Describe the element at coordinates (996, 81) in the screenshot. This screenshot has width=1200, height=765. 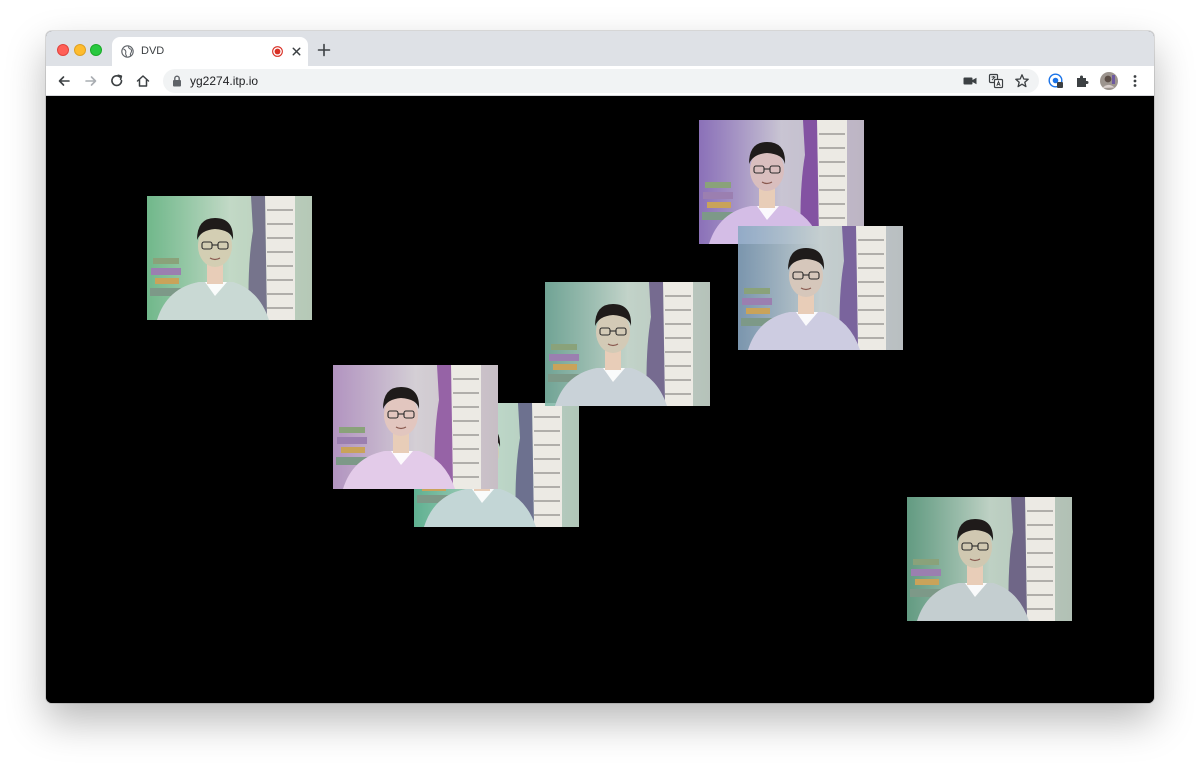
I see `translate-icon` at that location.